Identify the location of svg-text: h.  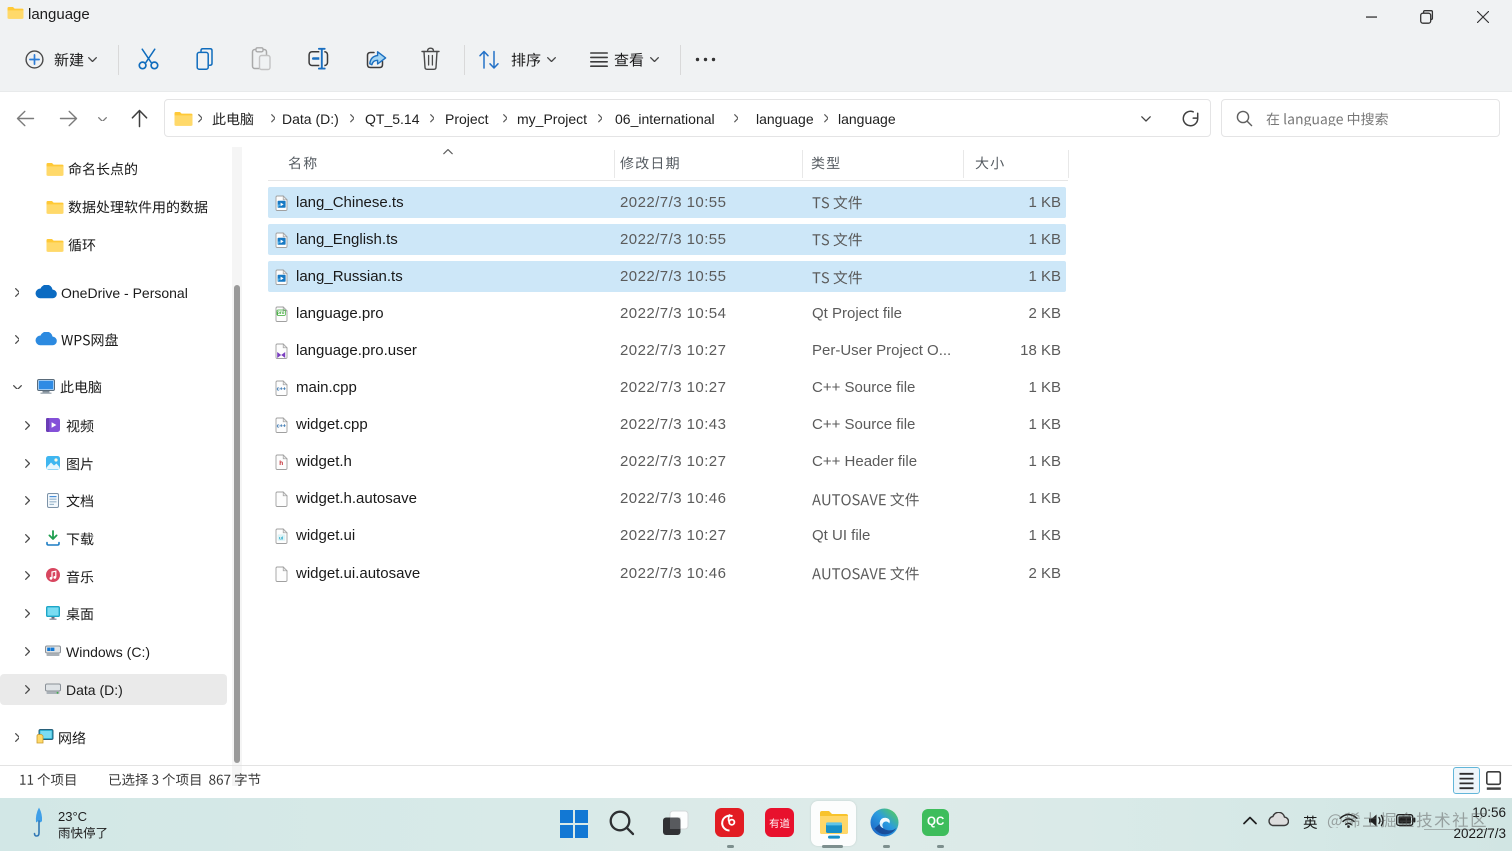
(281, 463).